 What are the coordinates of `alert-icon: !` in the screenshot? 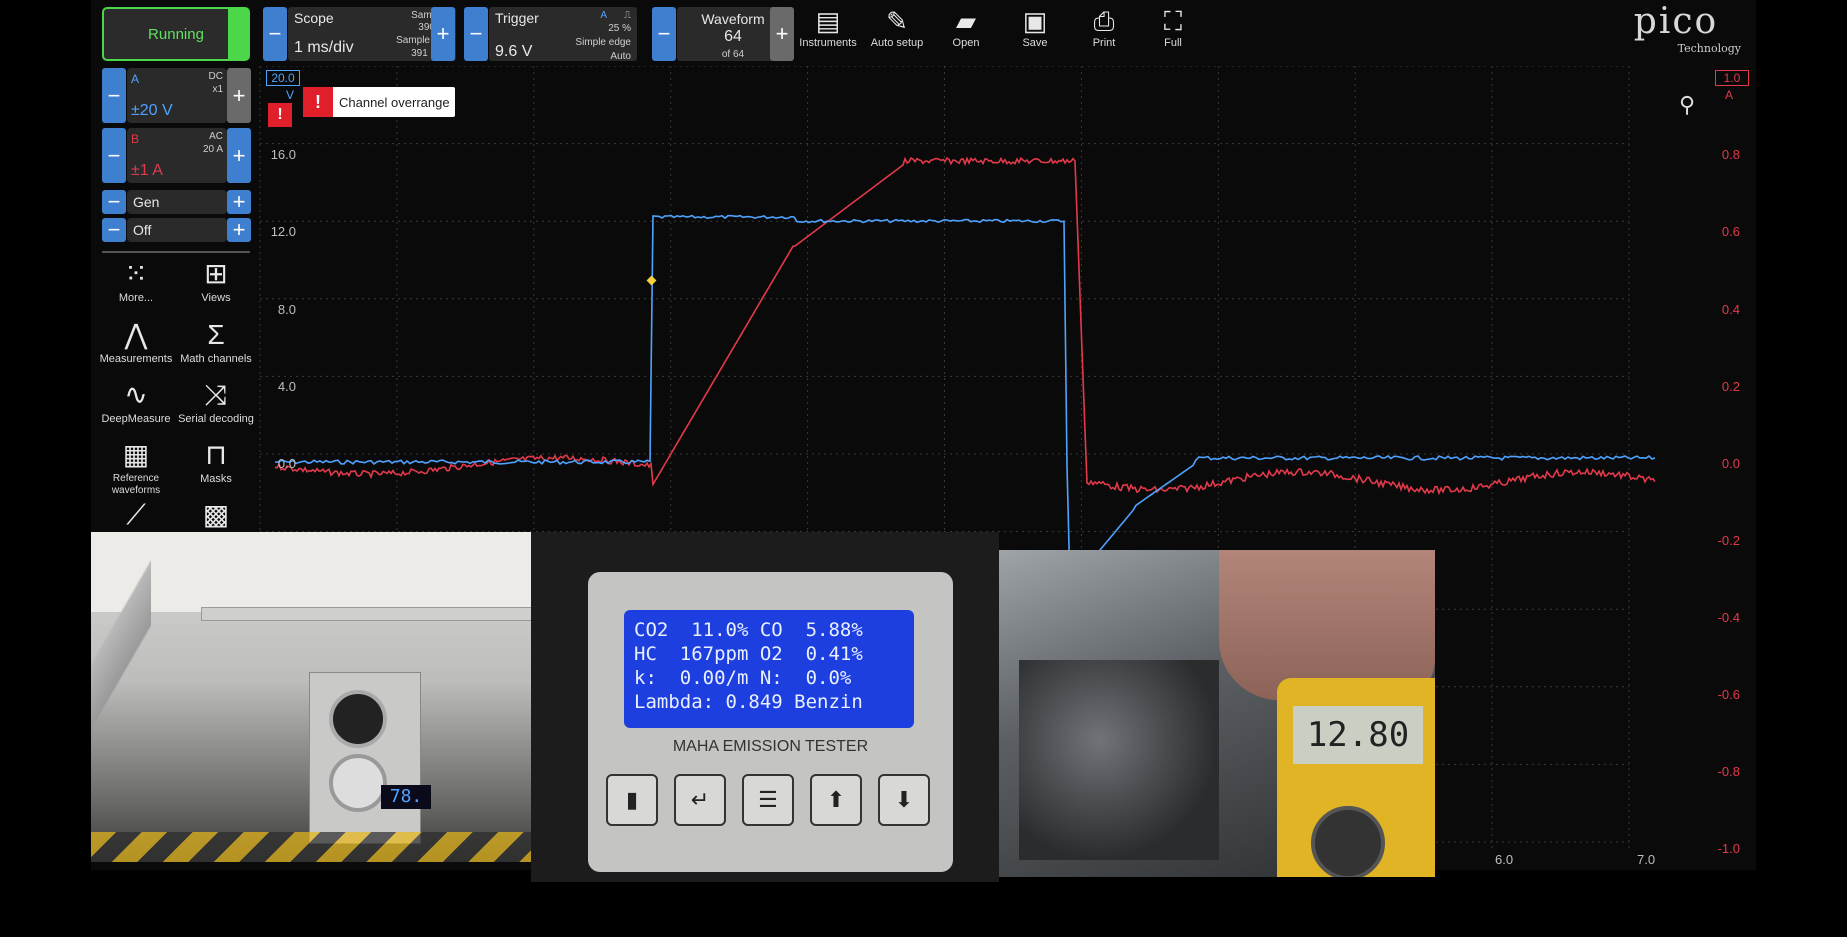 It's located at (318, 102).